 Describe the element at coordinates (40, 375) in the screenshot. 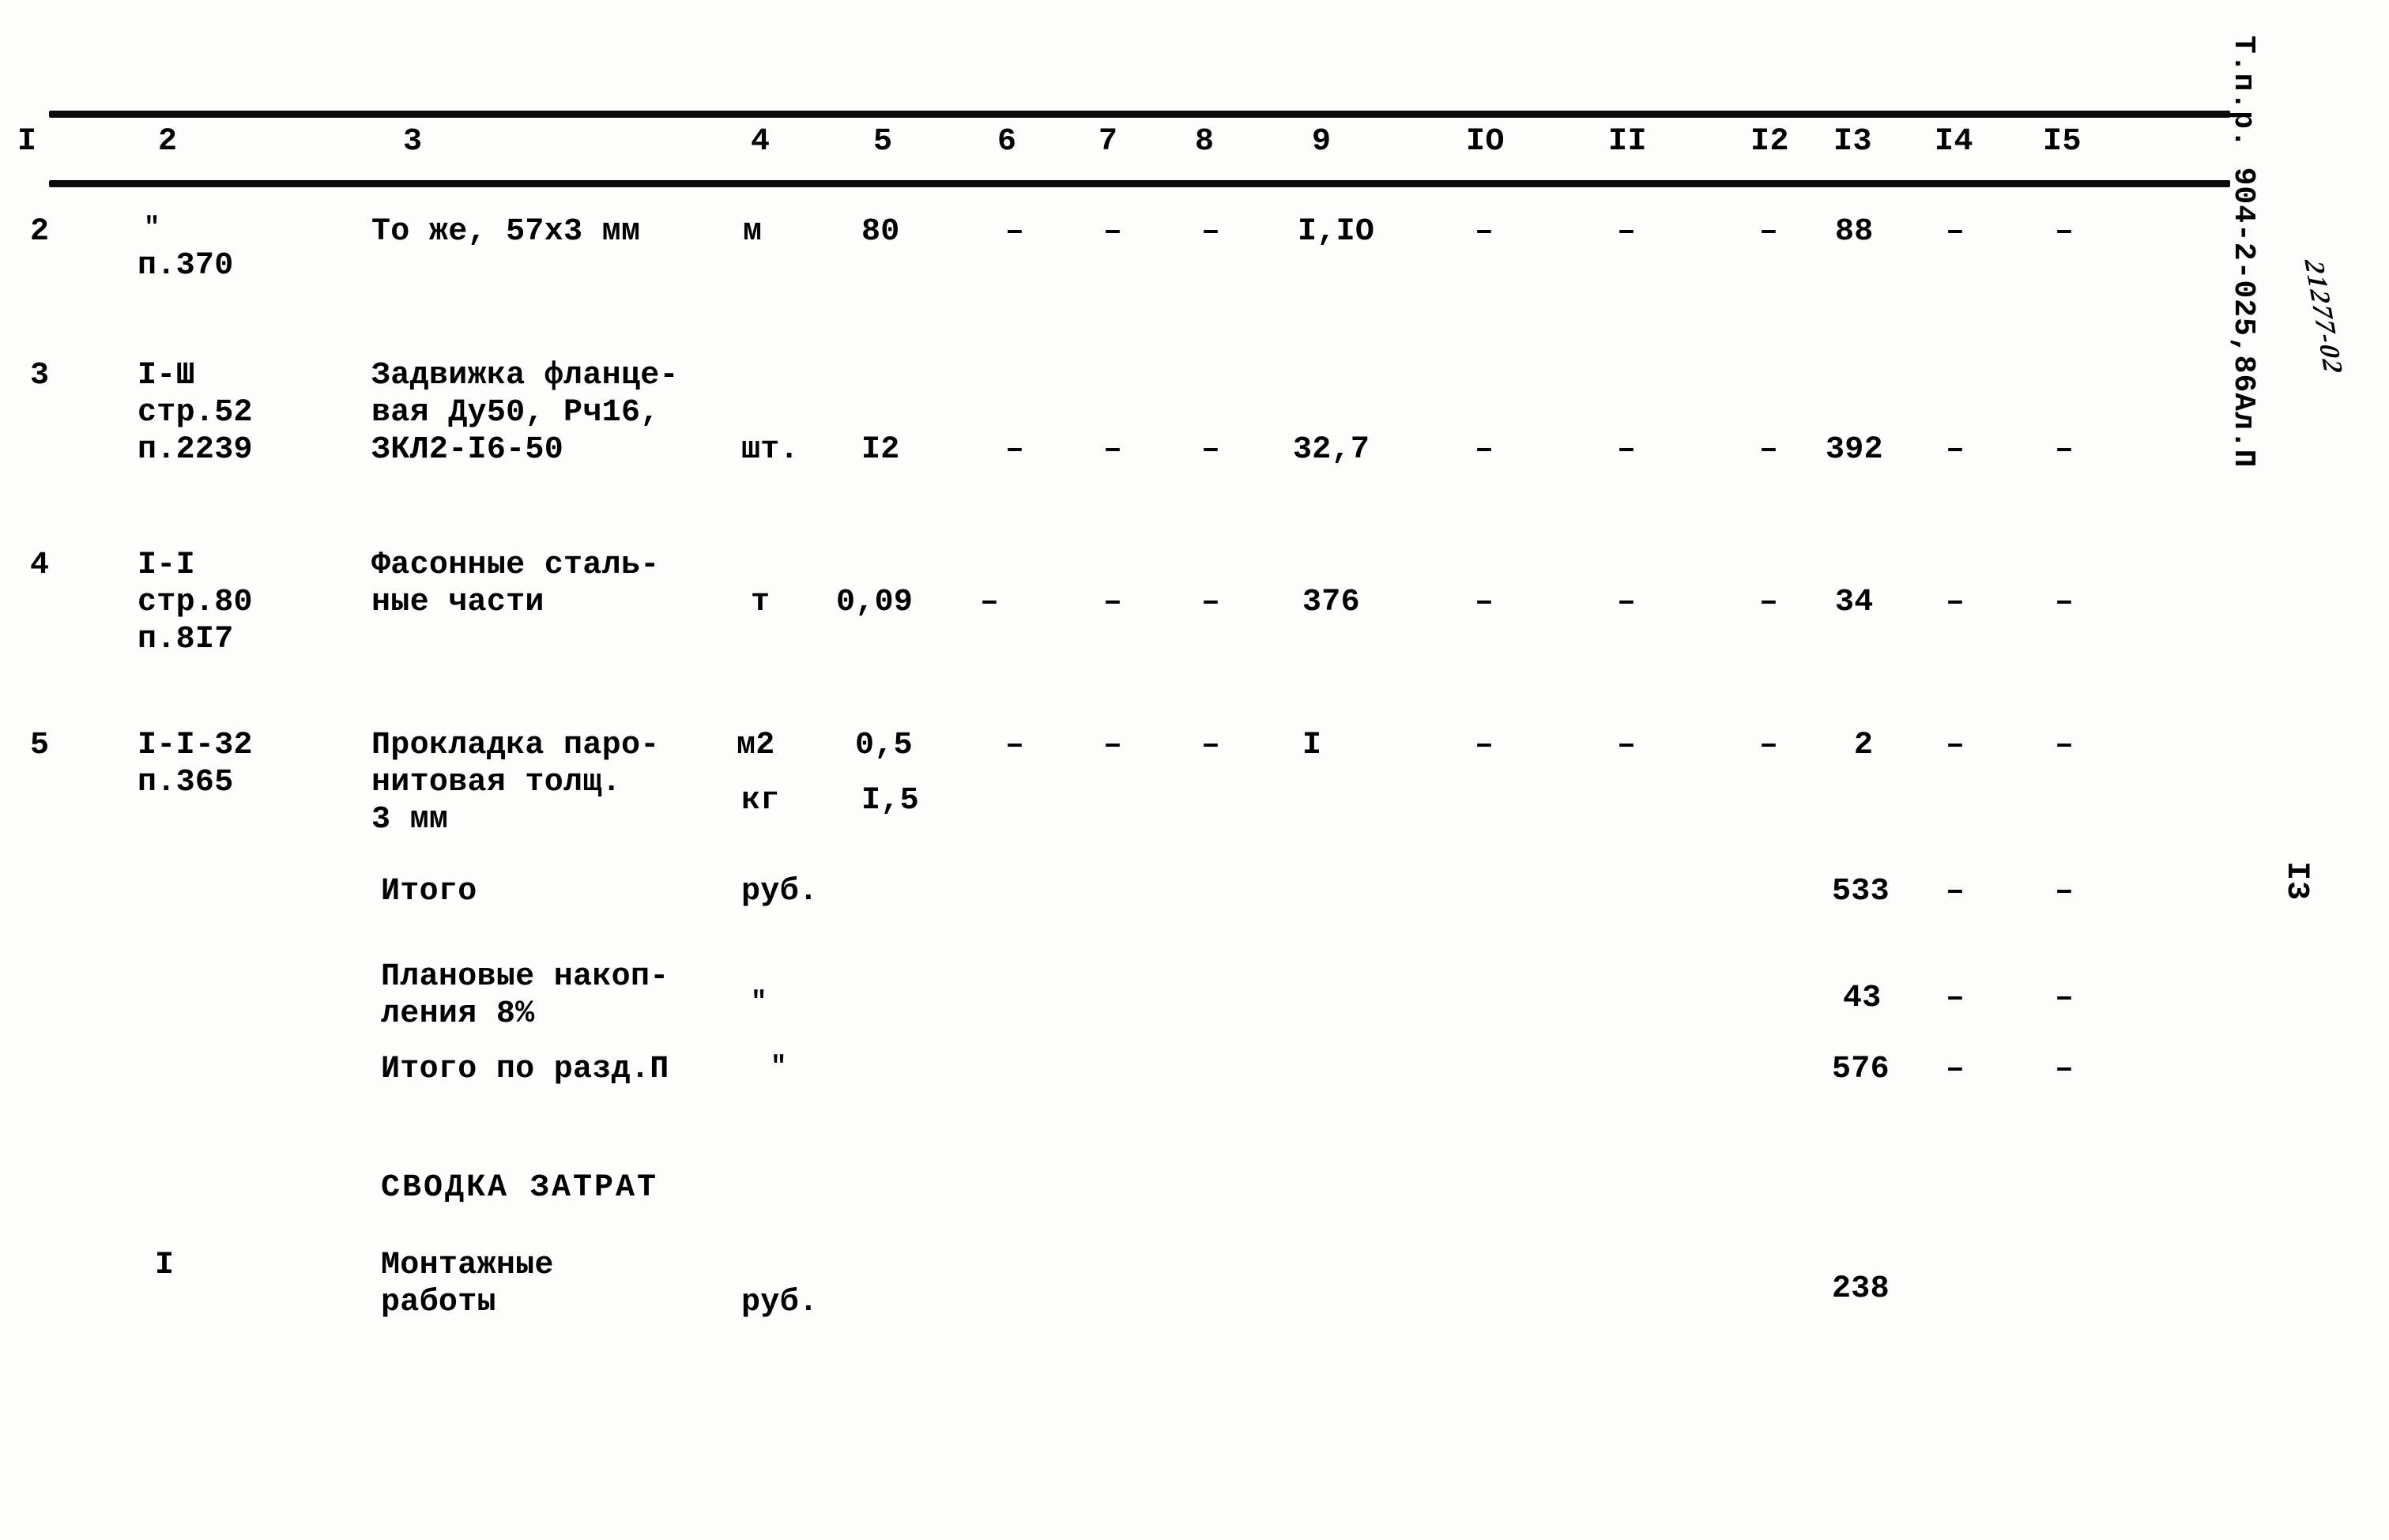

I see `table-row: 3` at that location.